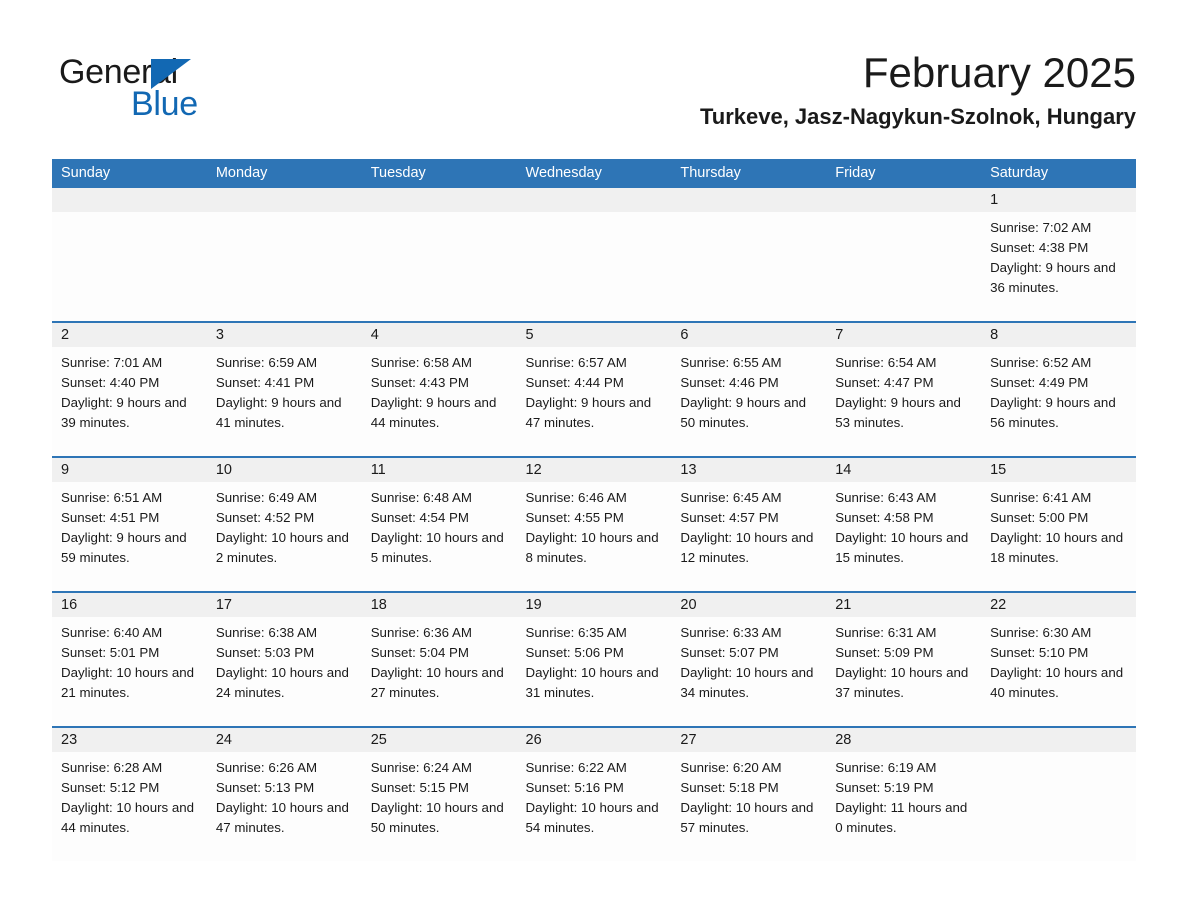 The image size is (1188, 918). Describe the element at coordinates (594, 470) in the screenshot. I see `day-number: 12` at that location.